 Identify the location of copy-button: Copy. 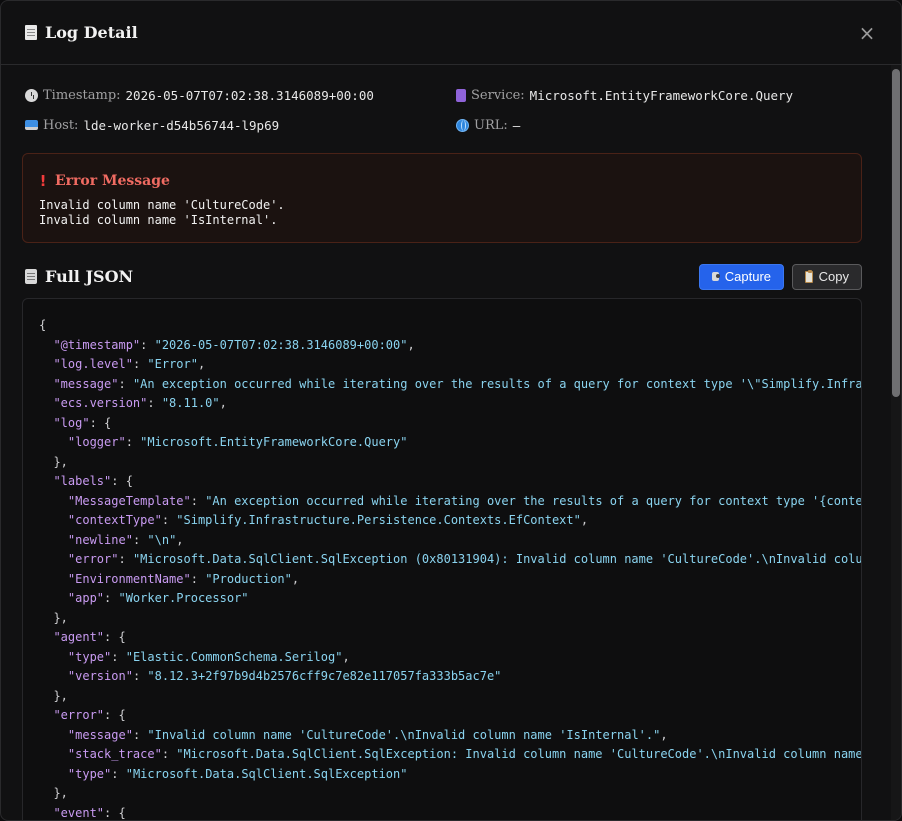
(827, 276).